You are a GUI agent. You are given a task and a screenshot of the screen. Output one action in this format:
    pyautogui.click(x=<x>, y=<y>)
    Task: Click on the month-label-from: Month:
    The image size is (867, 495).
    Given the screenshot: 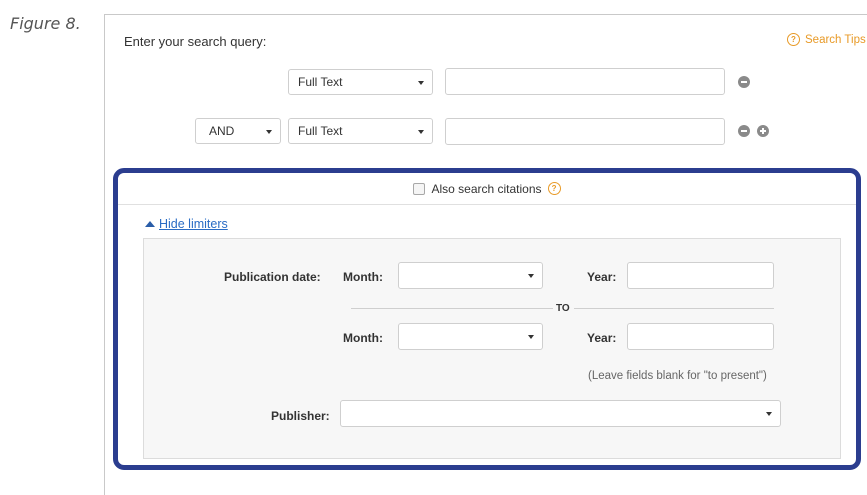 What is the action you would take?
    pyautogui.click(x=363, y=277)
    